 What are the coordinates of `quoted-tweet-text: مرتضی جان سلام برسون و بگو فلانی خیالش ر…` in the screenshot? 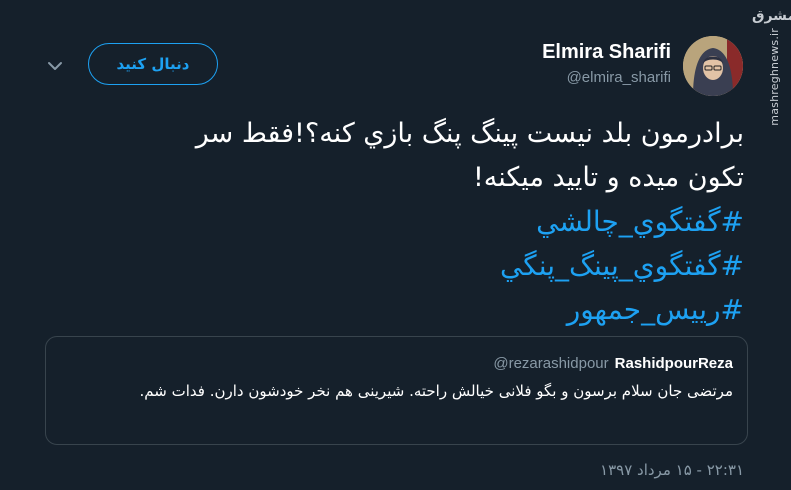 It's located at (436, 391).